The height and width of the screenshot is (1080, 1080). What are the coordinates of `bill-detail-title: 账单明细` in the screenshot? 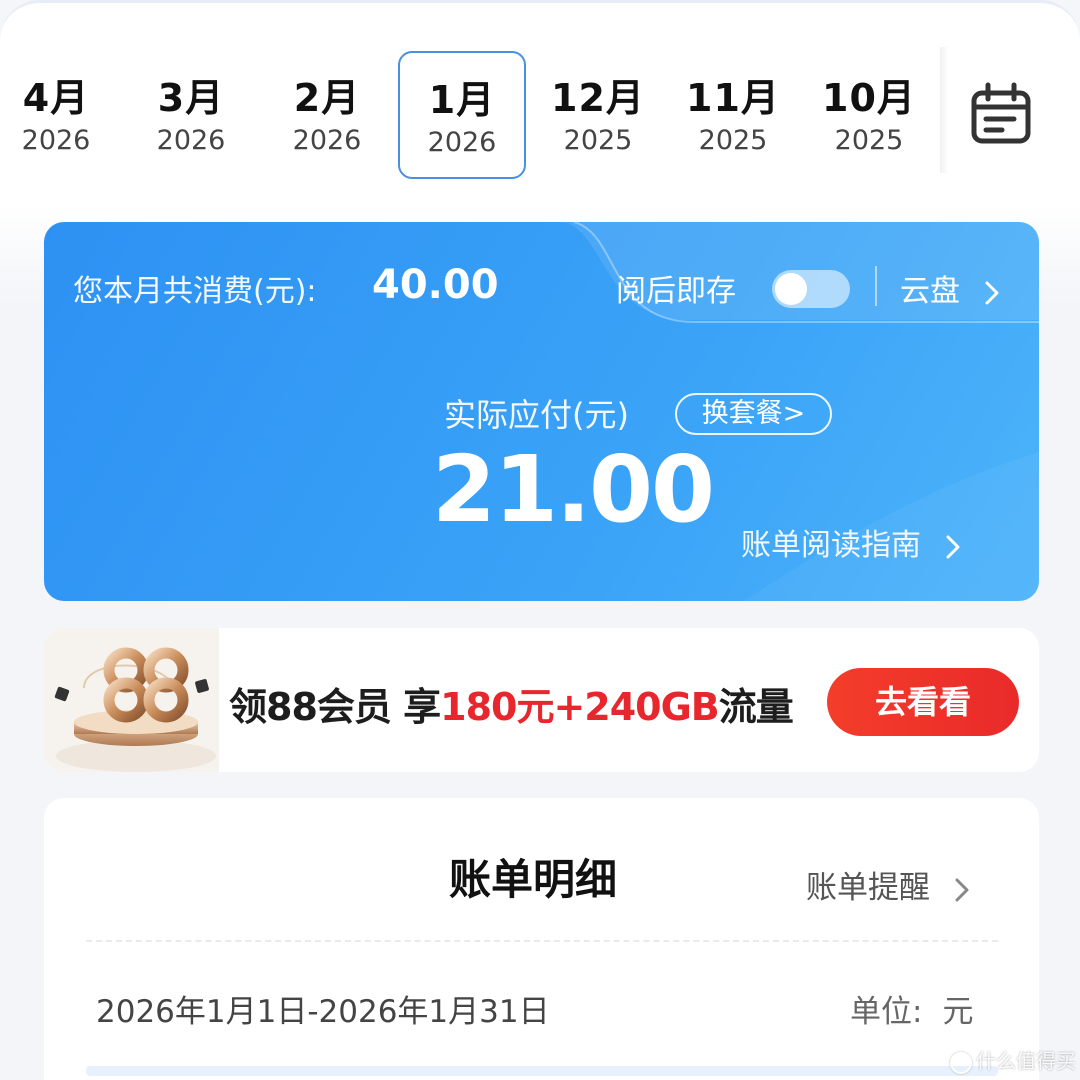 It's located at (533, 879).